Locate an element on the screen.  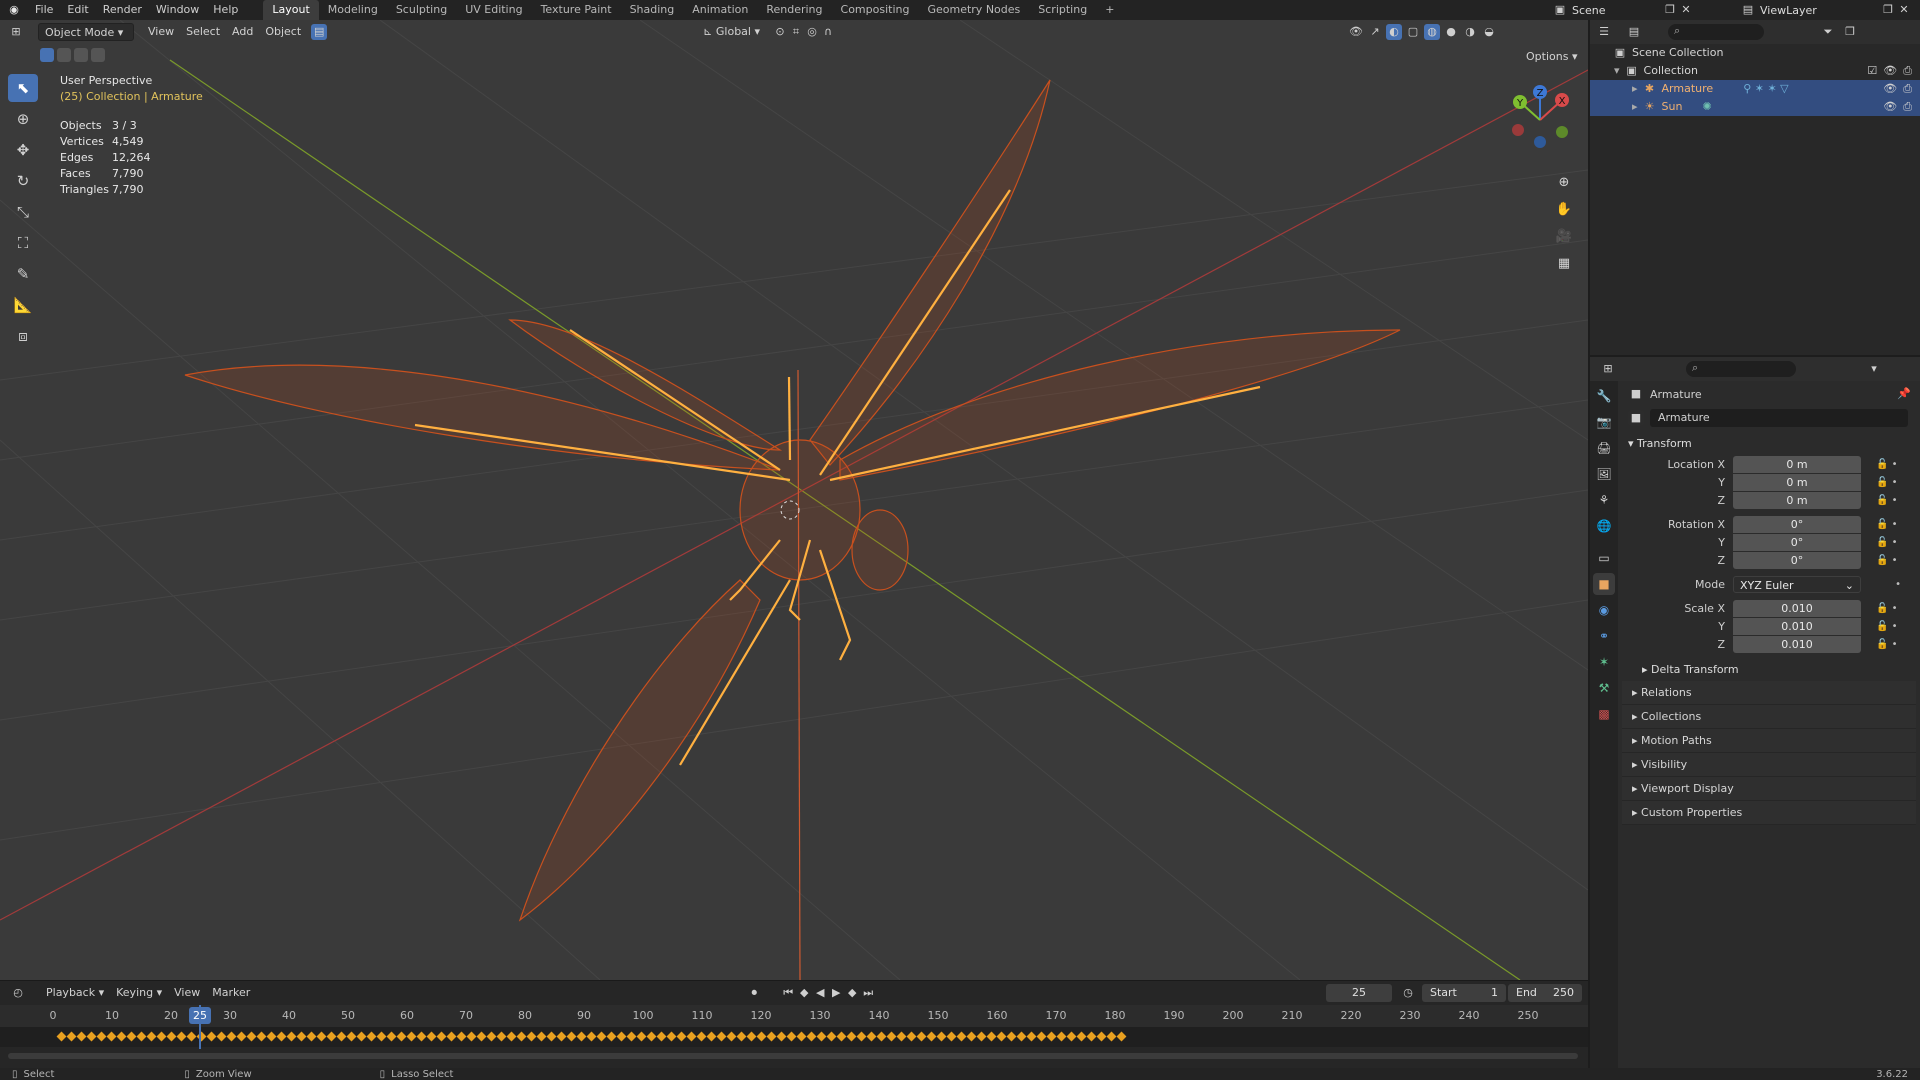
menu-view: View is located at coordinates (161, 32).